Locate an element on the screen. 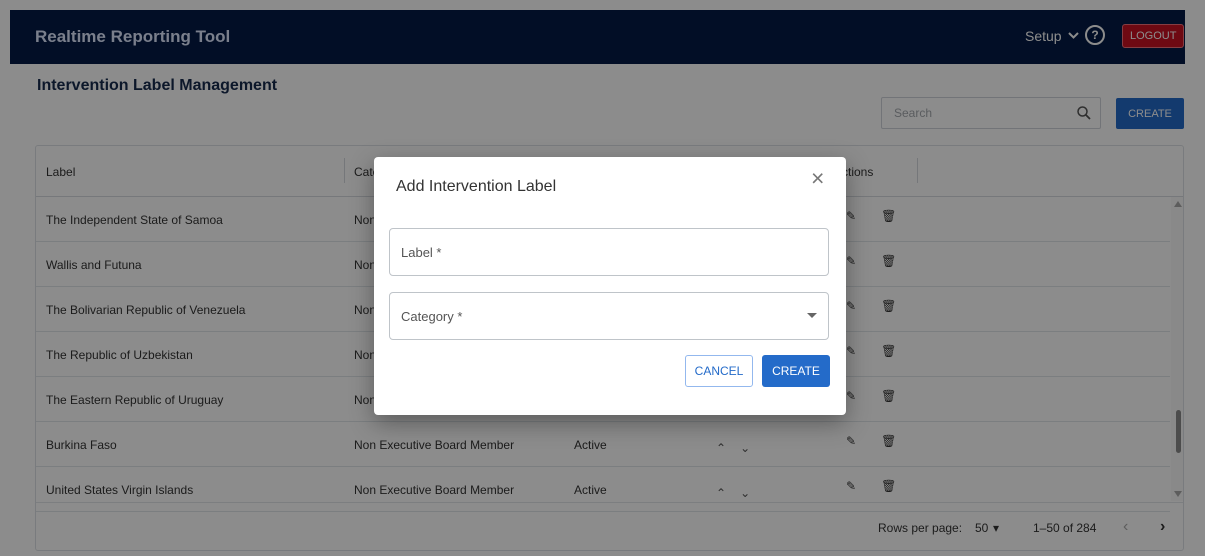 This screenshot has width=1205, height=556. chevron-down-icon is located at coordinates (812, 315).